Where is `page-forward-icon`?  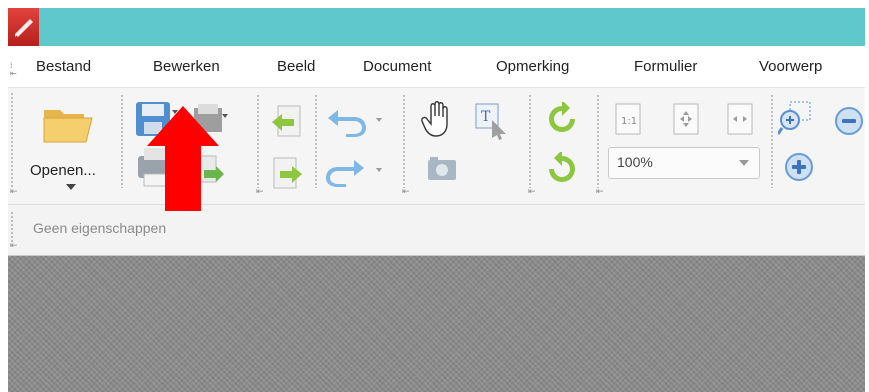
page-forward-icon is located at coordinates (287, 176).